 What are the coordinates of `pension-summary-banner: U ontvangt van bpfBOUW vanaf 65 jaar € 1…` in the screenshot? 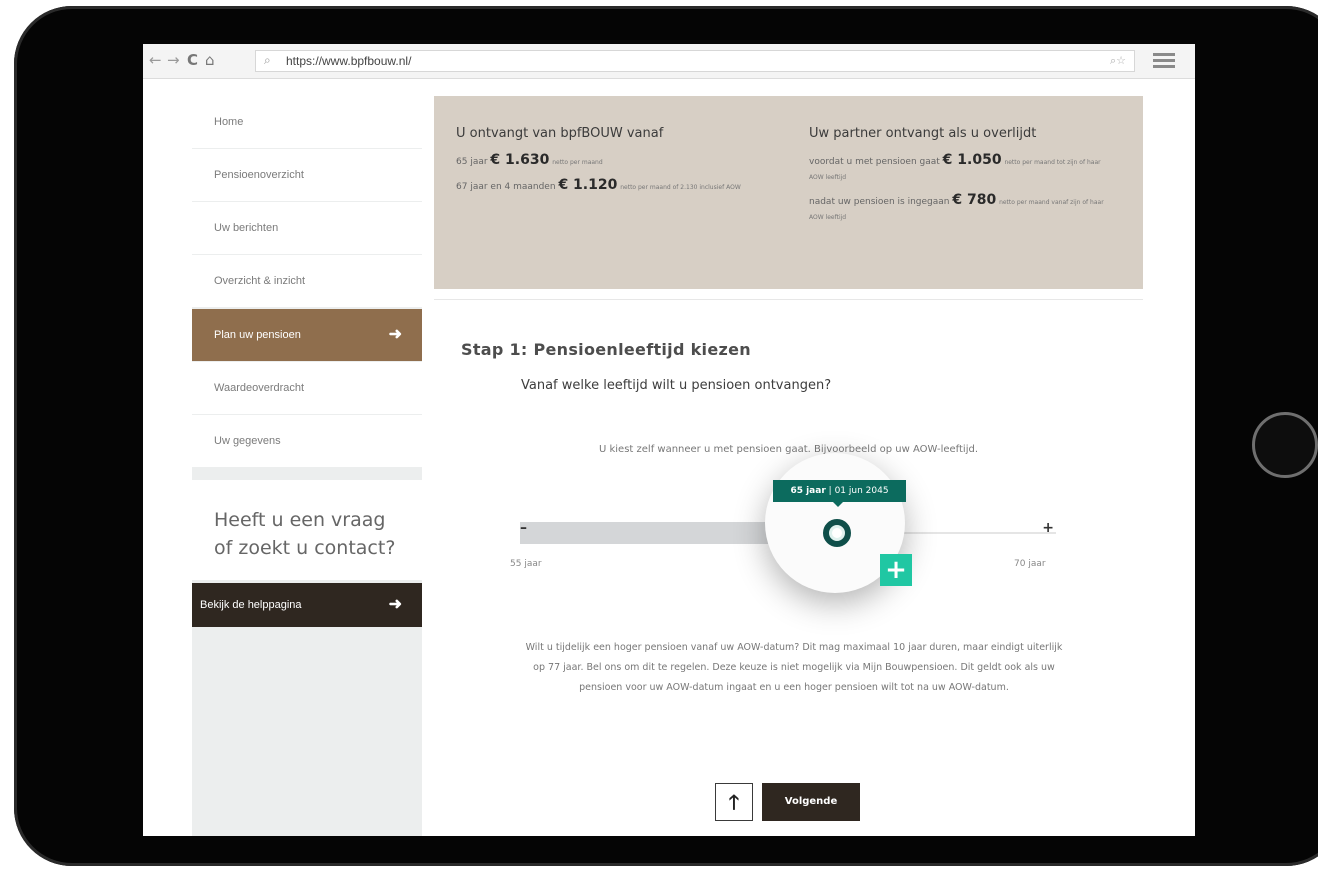 It's located at (788, 192).